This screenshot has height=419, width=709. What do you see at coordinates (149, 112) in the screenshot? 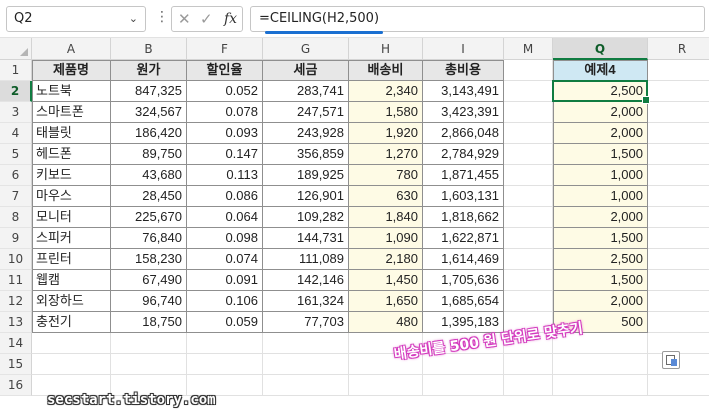
I see `table-cell: 324,567` at bounding box center [149, 112].